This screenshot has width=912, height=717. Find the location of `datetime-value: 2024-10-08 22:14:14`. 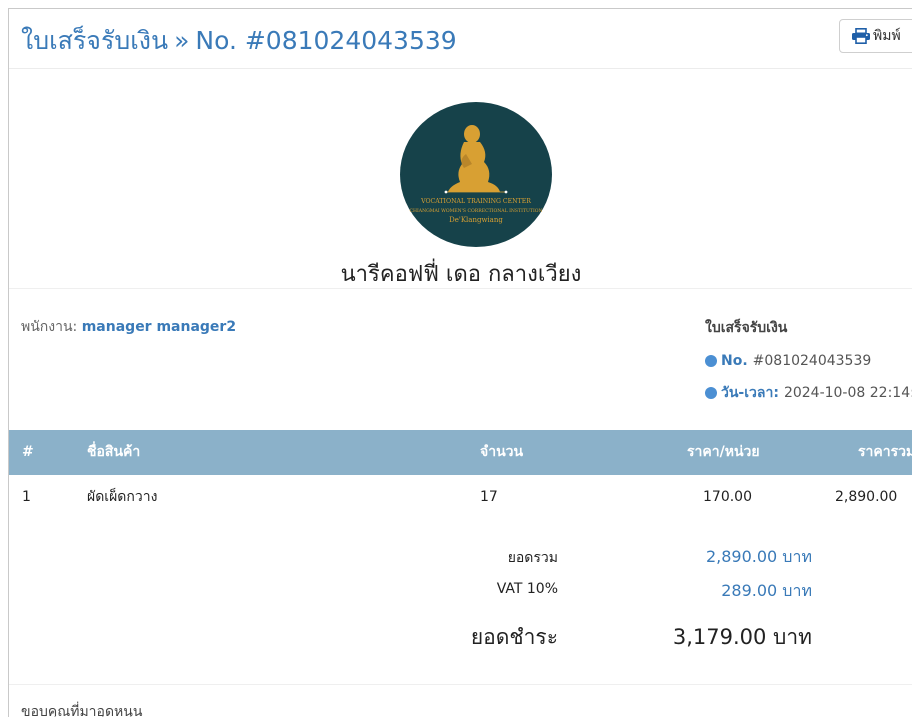

datetime-value: 2024-10-08 22:14:14 is located at coordinates (847, 393).